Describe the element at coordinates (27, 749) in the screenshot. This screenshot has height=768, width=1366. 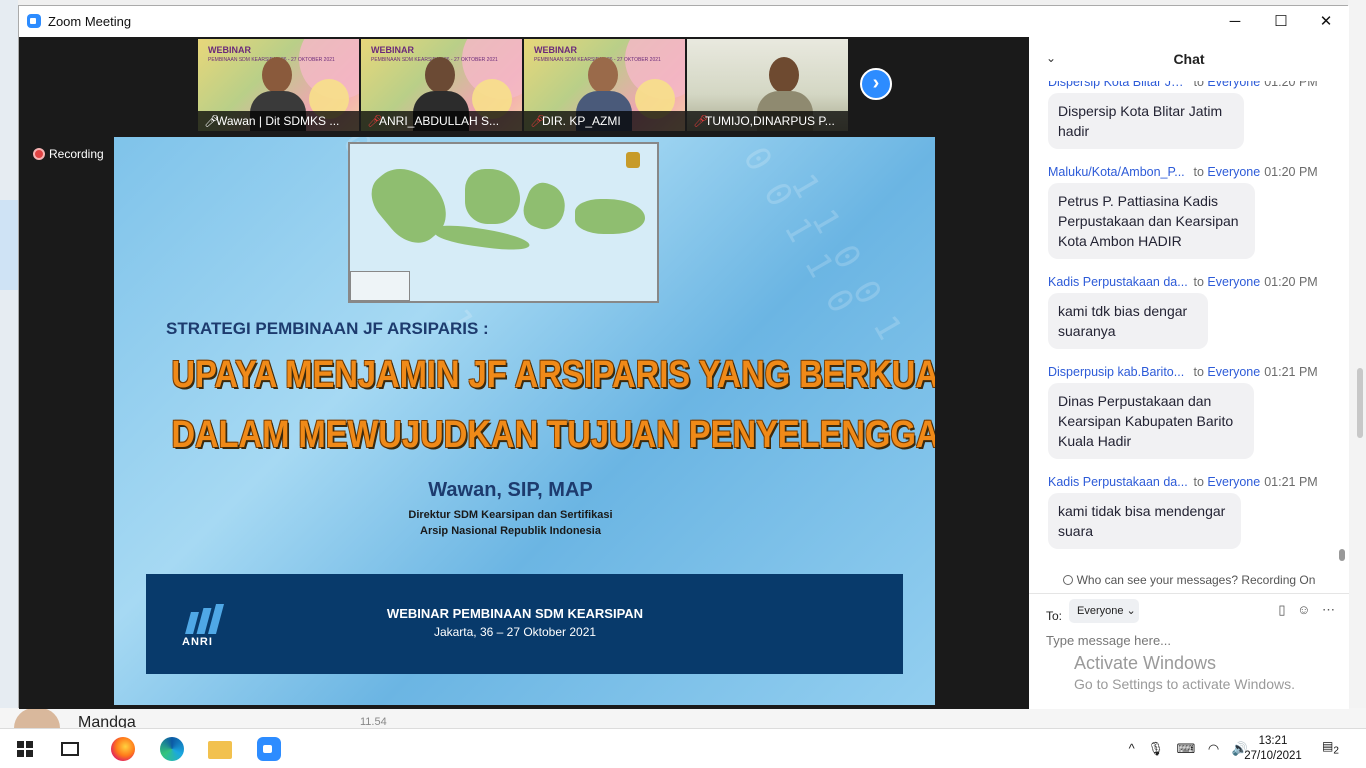
I see `windows-start-icon` at that location.